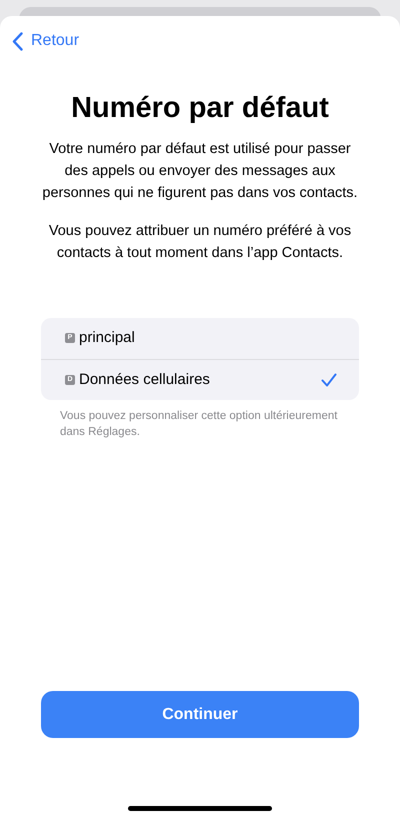 Image resolution: width=400 pixels, height=819 pixels. Describe the element at coordinates (145, 380) in the screenshot. I see `option-label: Données cellulaires` at that location.